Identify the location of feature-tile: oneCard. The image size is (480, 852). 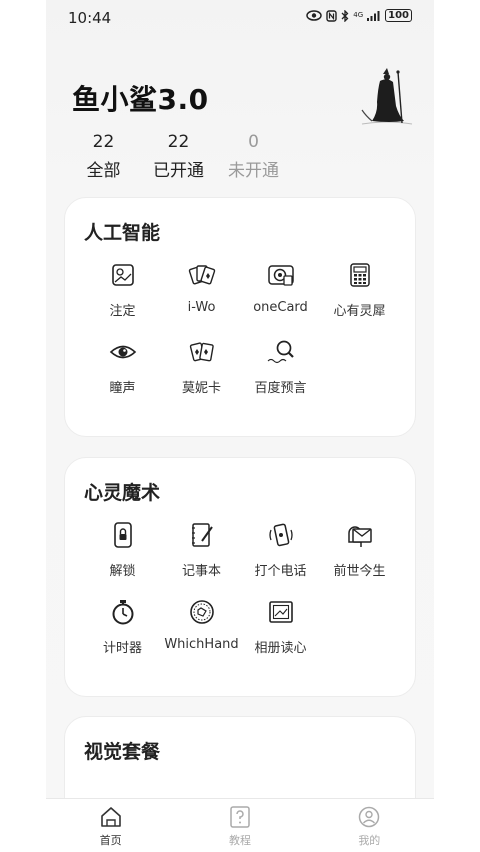
(280, 289).